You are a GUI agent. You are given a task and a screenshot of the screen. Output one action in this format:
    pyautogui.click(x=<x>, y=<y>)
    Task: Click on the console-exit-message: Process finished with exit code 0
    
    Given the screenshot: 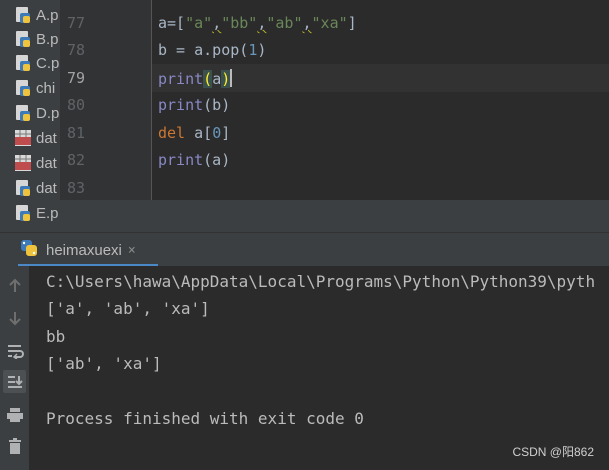 What is the action you would take?
    pyautogui.click(x=205, y=418)
    